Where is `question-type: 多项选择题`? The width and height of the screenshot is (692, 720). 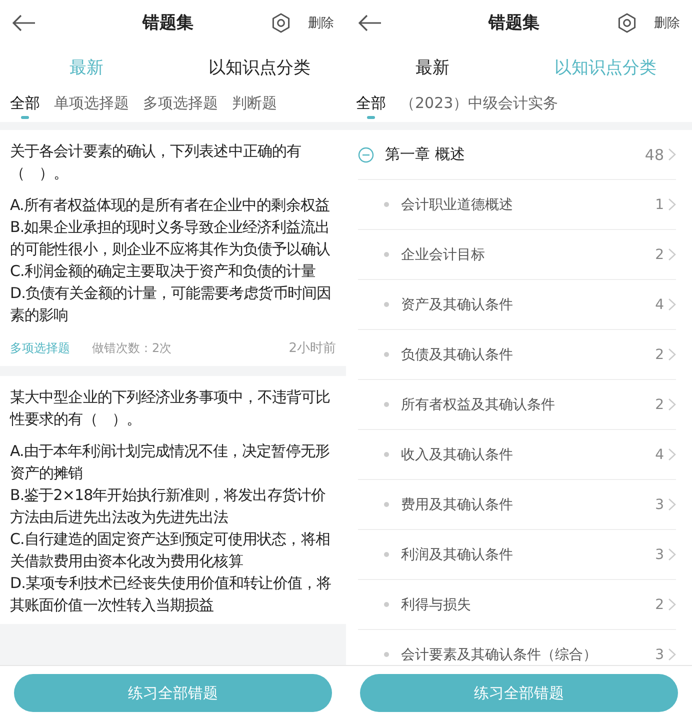
question-type: 多项选择题 is located at coordinates (40, 348).